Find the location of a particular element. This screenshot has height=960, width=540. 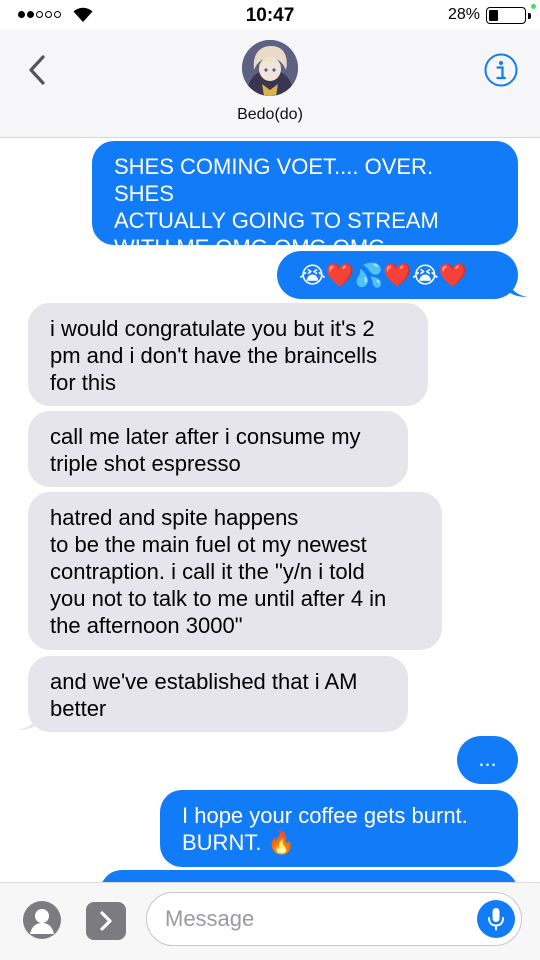

back-button is located at coordinates (37, 70).